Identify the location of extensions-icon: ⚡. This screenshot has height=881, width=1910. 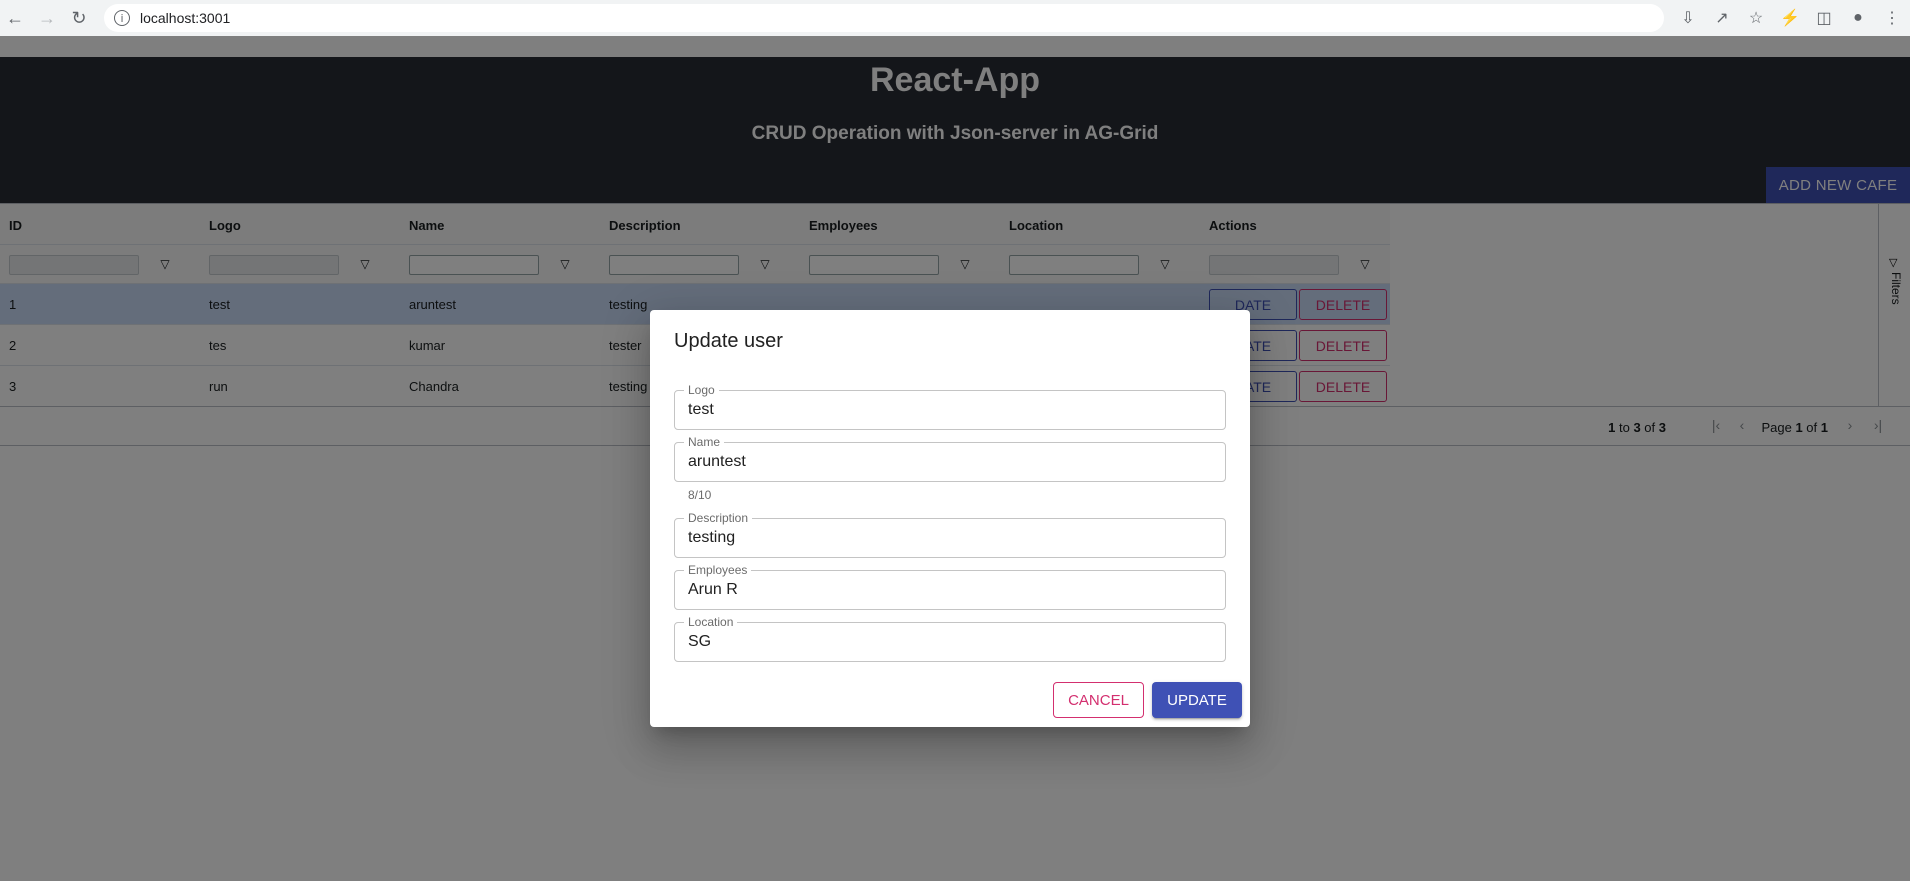
(1790, 18).